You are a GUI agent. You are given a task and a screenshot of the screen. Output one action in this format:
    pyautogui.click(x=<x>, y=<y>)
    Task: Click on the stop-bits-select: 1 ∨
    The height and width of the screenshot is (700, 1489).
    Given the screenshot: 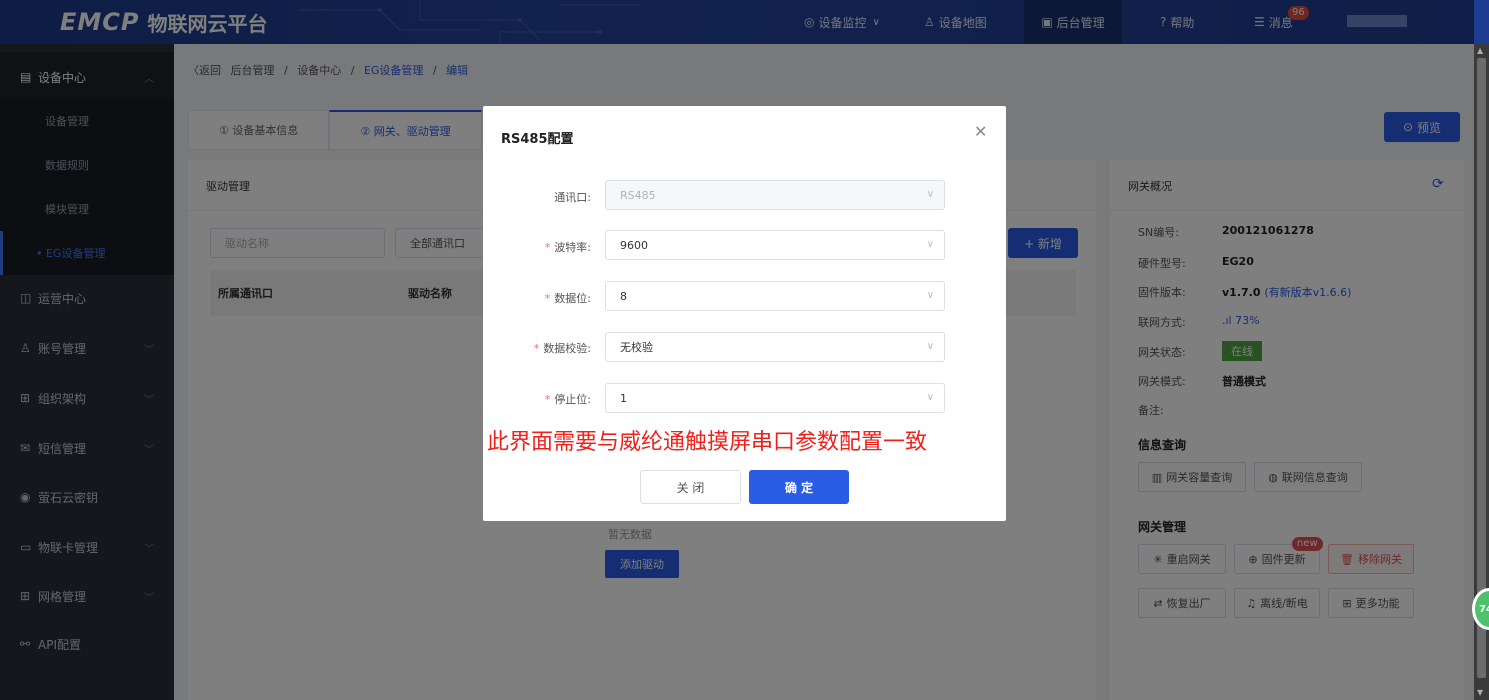 What is the action you would take?
    pyautogui.click(x=775, y=398)
    